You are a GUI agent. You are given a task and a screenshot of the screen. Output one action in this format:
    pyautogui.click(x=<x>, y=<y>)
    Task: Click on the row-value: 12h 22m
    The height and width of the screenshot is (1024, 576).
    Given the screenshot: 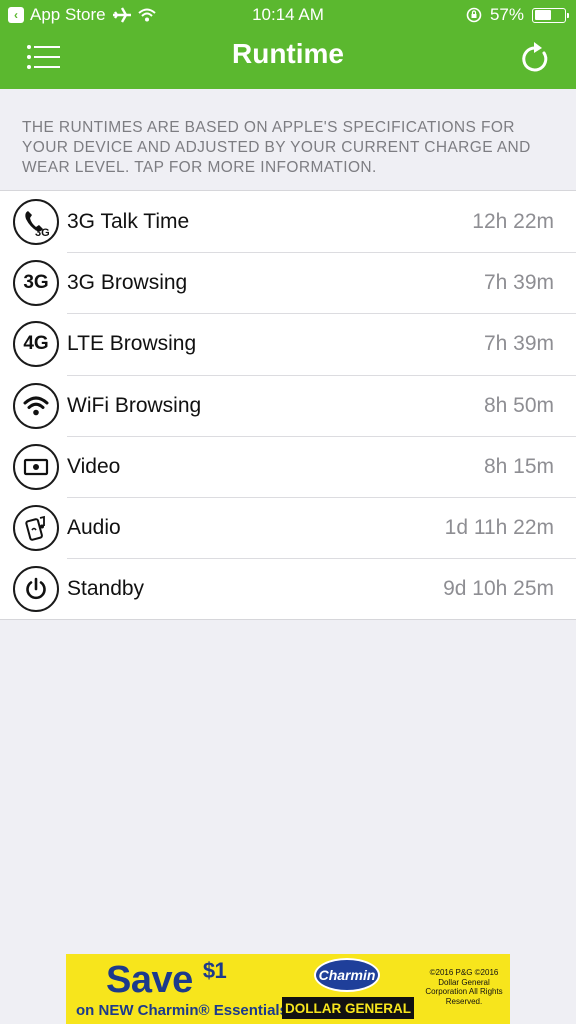 What is the action you would take?
    pyautogui.click(x=513, y=221)
    